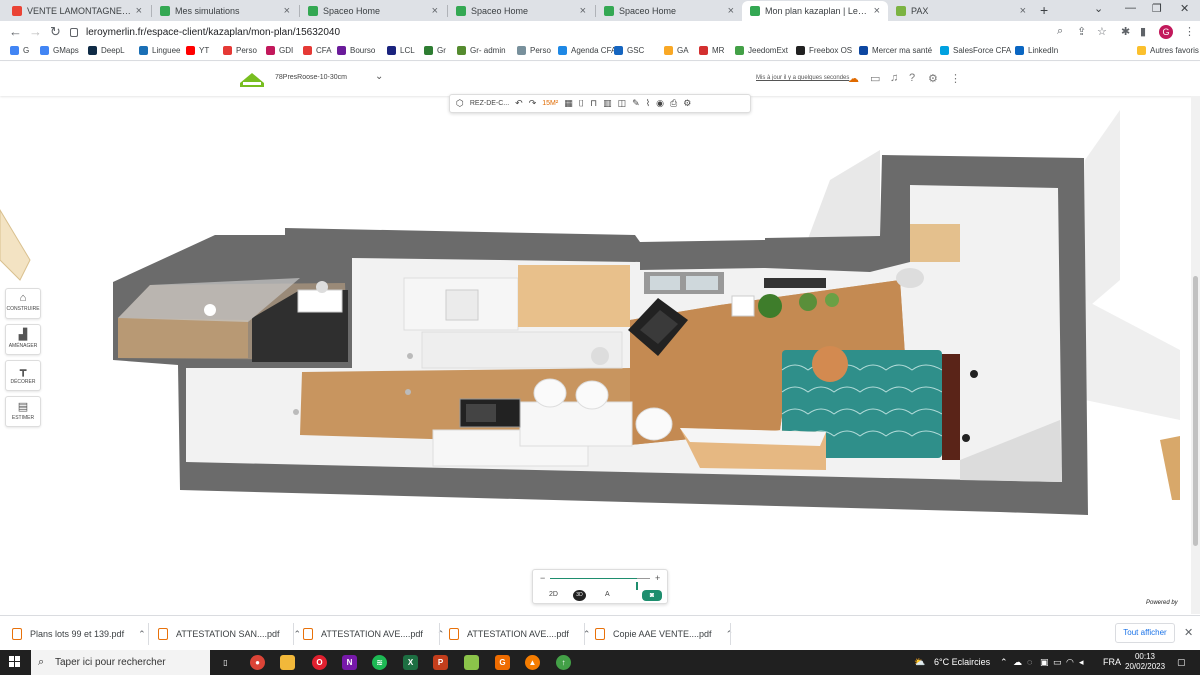 Image resolution: width=1200 pixels, height=675 pixels. What do you see at coordinates (553, 594) in the screenshot?
I see `view-2d-button: 2D` at bounding box center [553, 594].